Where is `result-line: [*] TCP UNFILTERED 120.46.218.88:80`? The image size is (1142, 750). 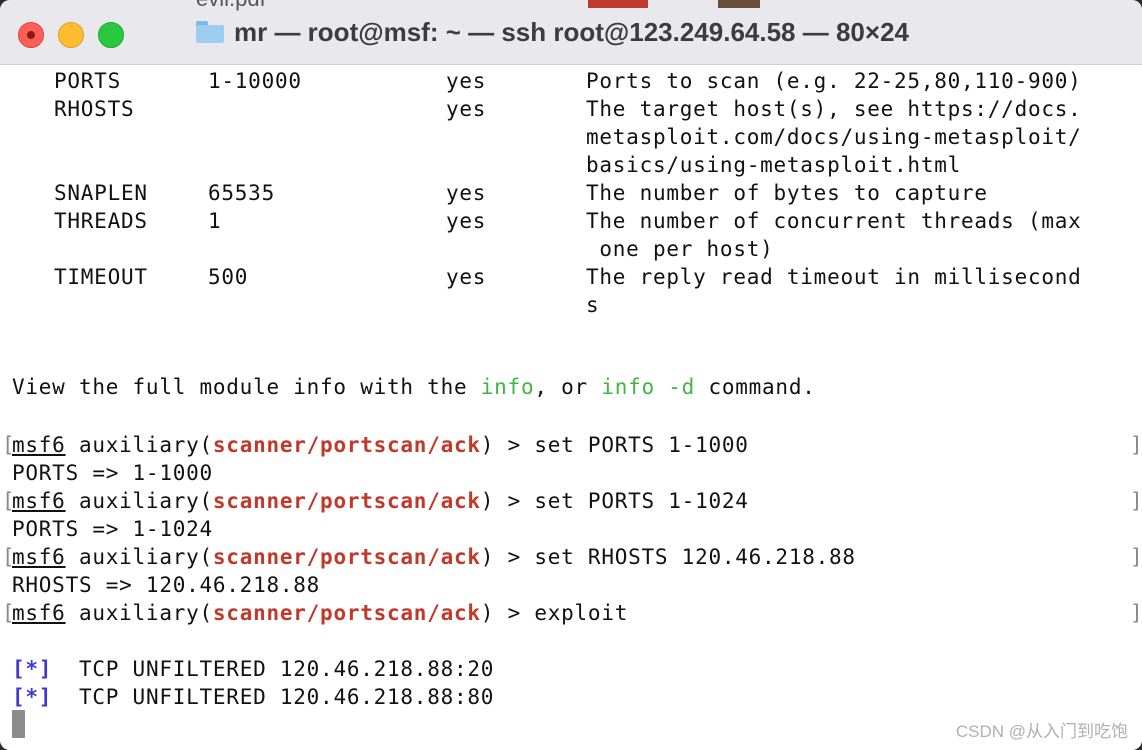 result-line: [*] TCP UNFILTERED 120.46.218.88:80 is located at coordinates (253, 697).